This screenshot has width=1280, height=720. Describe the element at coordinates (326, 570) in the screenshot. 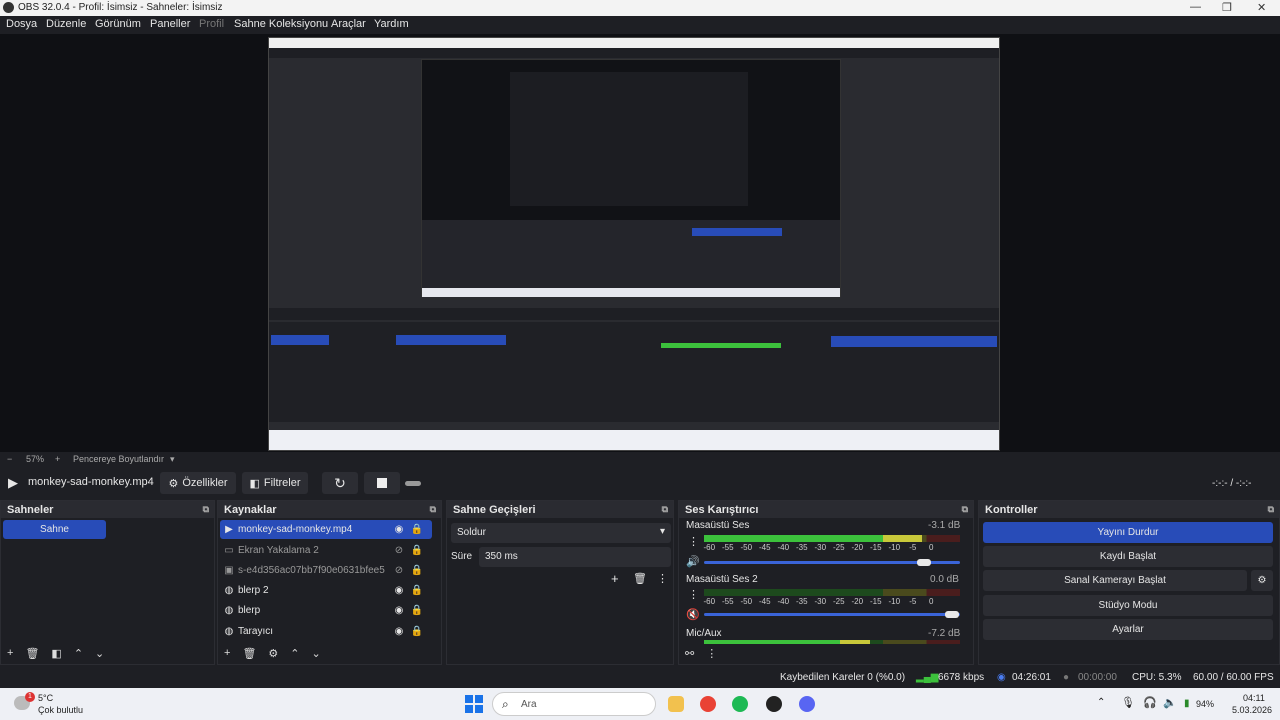

I see `source-row: ▣ s-e4d356ac07bb7f90e0631bfee5 ⊘ 🔒` at that location.